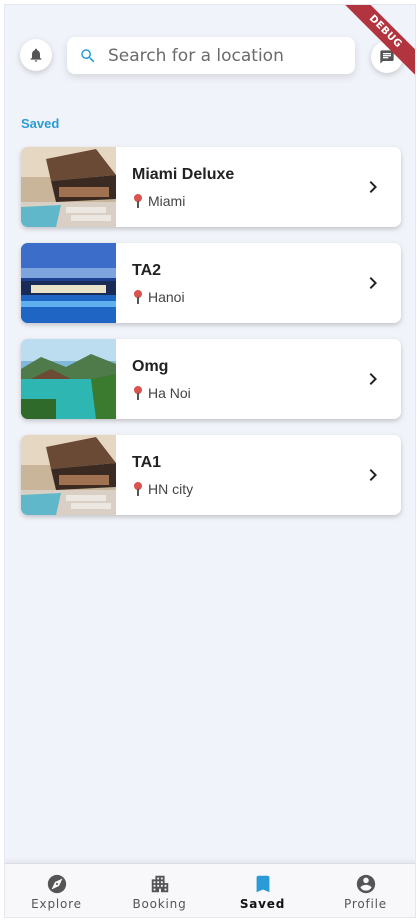 This screenshot has height=922, width=418. What do you see at coordinates (246, 297) in the screenshot?
I see `hotel-location: Hanoi` at bounding box center [246, 297].